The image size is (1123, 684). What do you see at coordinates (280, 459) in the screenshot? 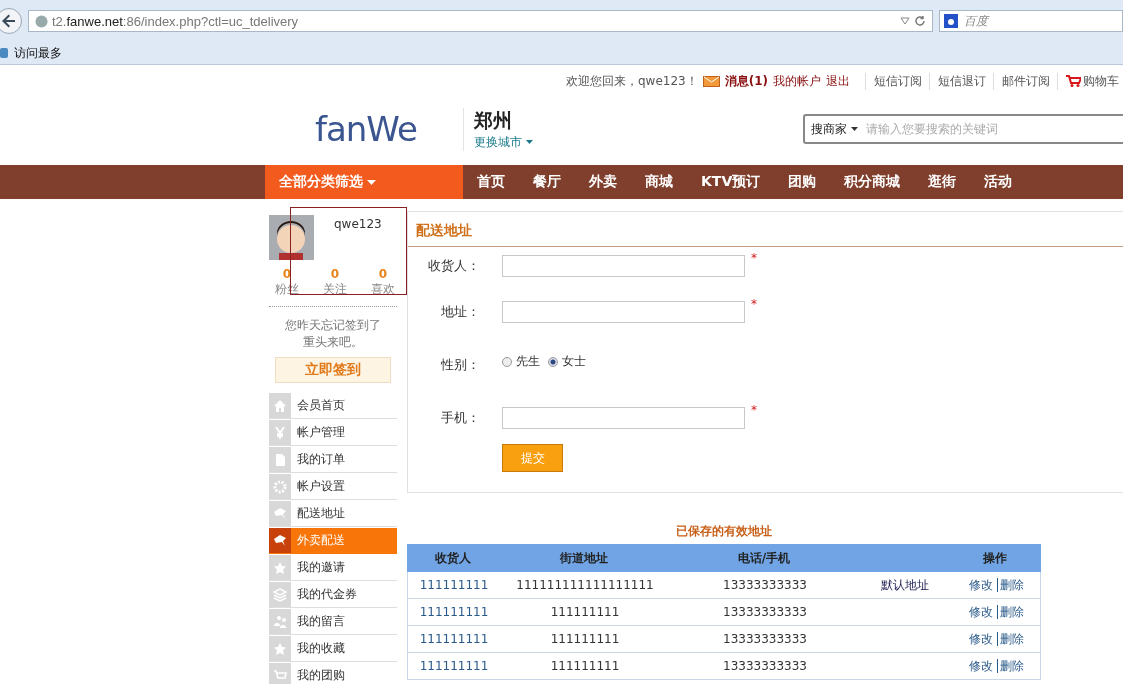
I see `doc-icon` at bounding box center [280, 459].